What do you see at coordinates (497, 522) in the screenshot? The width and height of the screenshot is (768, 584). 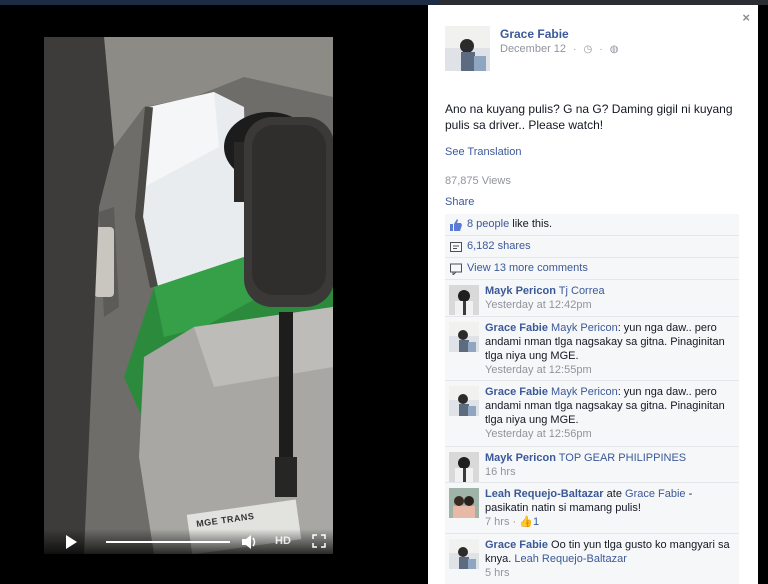 I see `comment-time: 7 hrs` at bounding box center [497, 522].